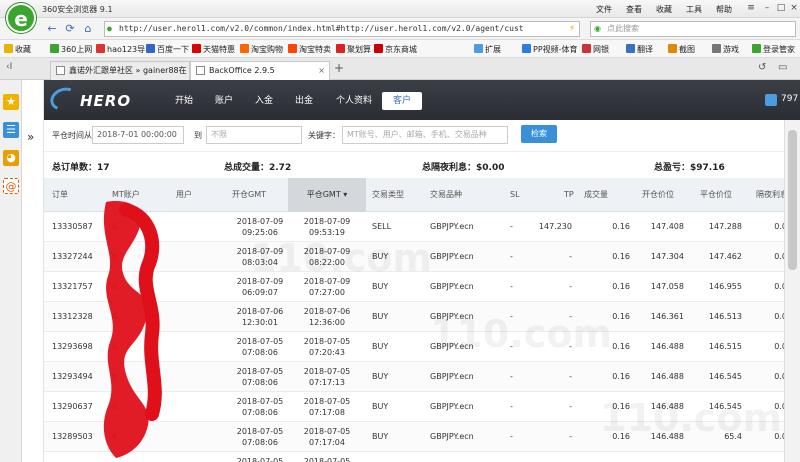 The width and height of the screenshot is (800, 462). I want to click on home-icon: ⌂, so click(88, 29).